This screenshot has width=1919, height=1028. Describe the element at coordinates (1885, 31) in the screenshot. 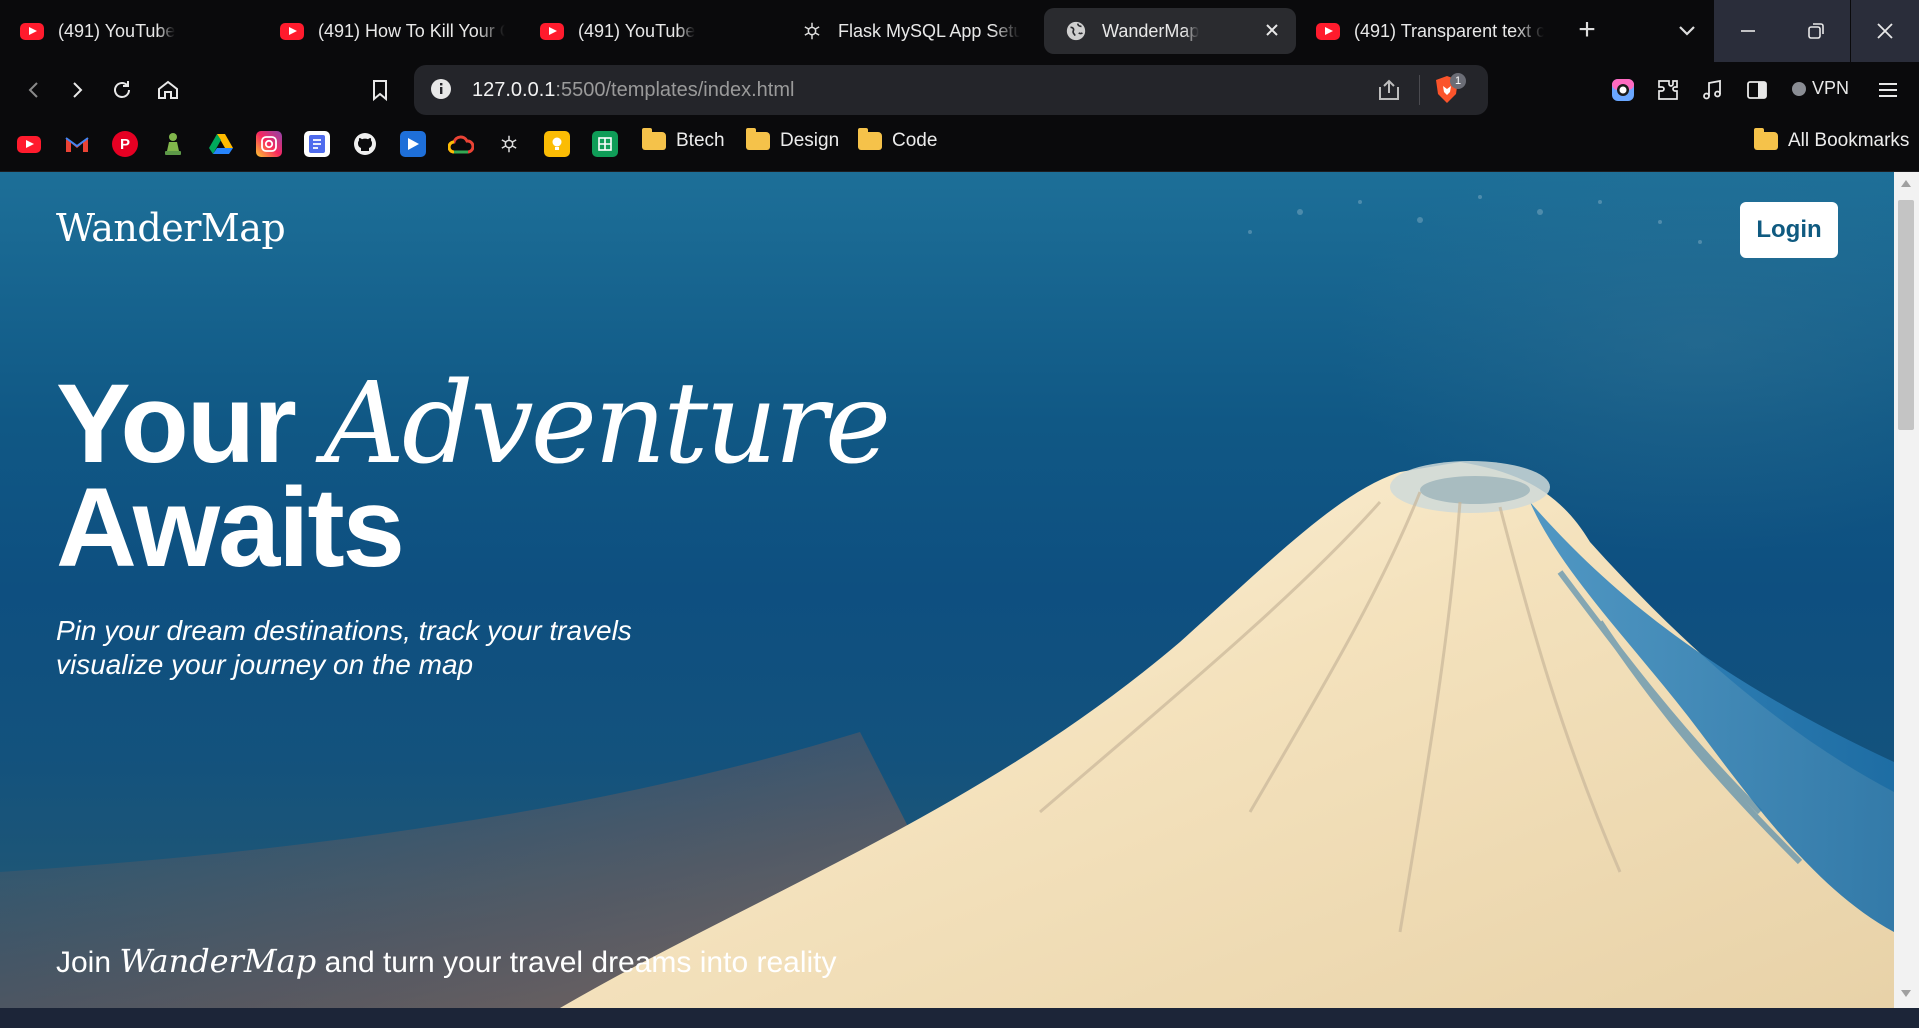

I see `close-window-button` at that location.